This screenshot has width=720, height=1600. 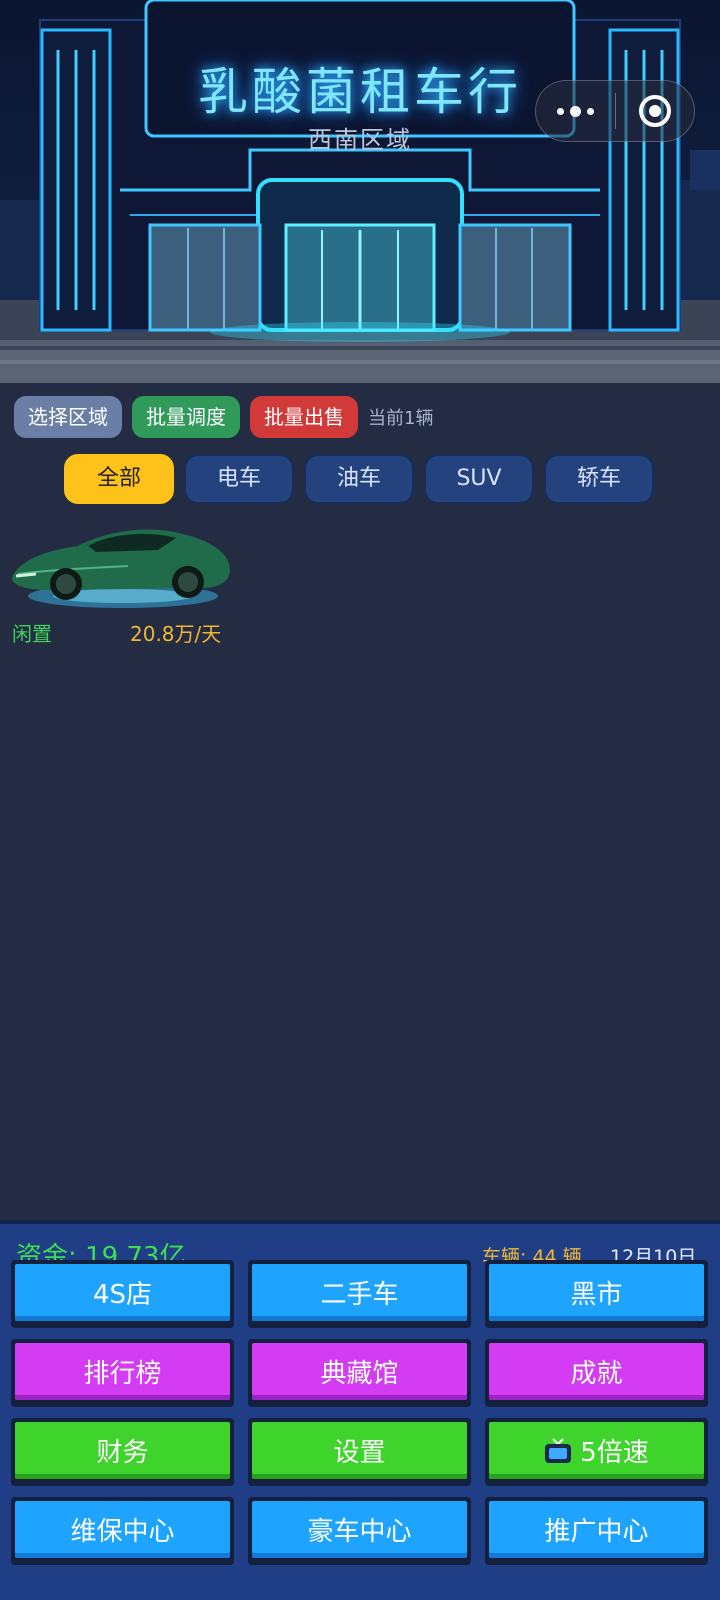 I want to click on current-count-label: 当前1辆, so click(x=401, y=418).